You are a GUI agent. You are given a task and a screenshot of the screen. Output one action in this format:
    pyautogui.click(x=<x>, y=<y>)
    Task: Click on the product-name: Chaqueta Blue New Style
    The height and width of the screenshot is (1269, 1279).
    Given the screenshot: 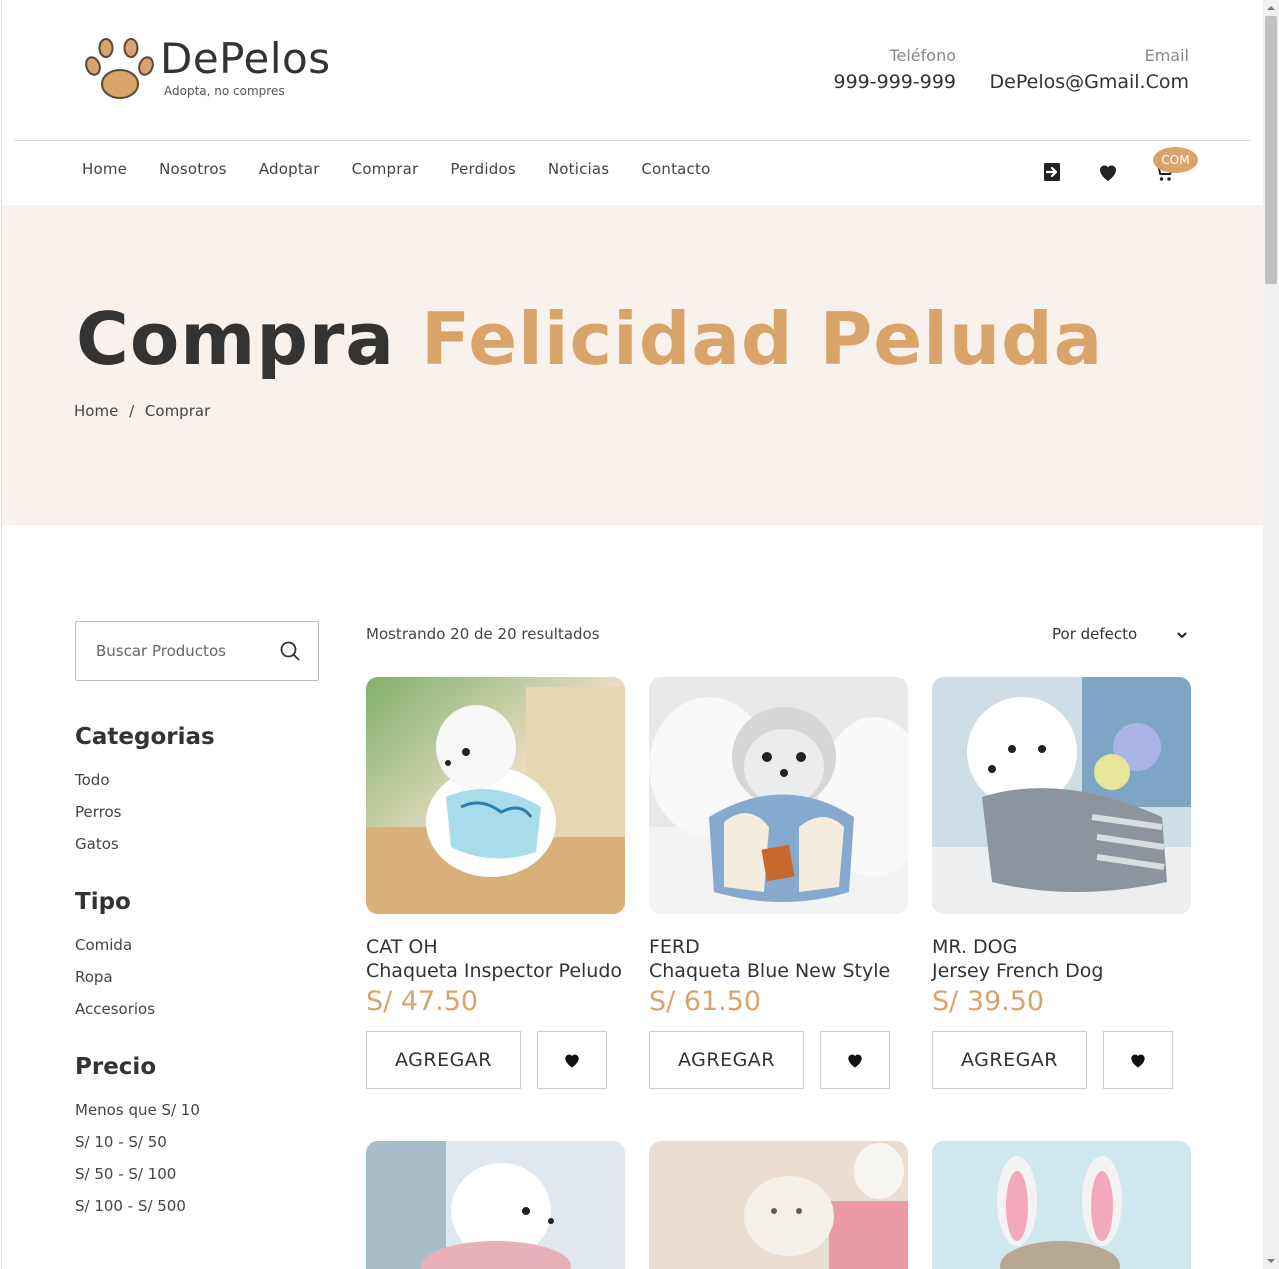 What is the action you would take?
    pyautogui.click(x=778, y=971)
    